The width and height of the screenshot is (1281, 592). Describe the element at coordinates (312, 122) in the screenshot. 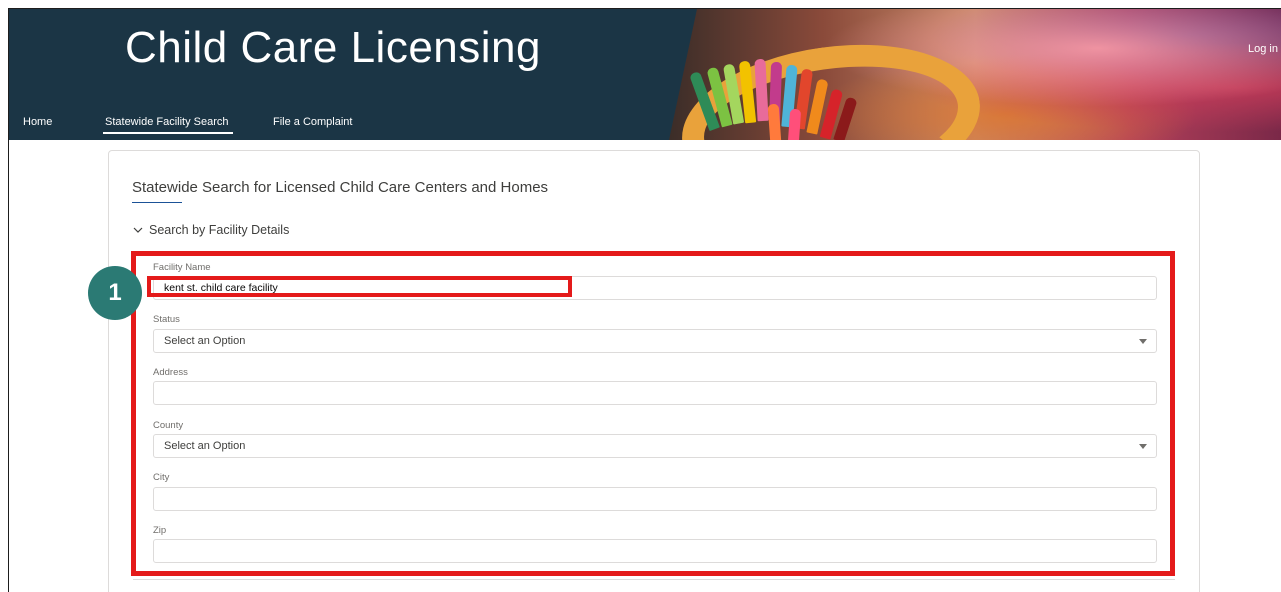

I see `nav-item-file-a-complaint: File a Complaint` at that location.